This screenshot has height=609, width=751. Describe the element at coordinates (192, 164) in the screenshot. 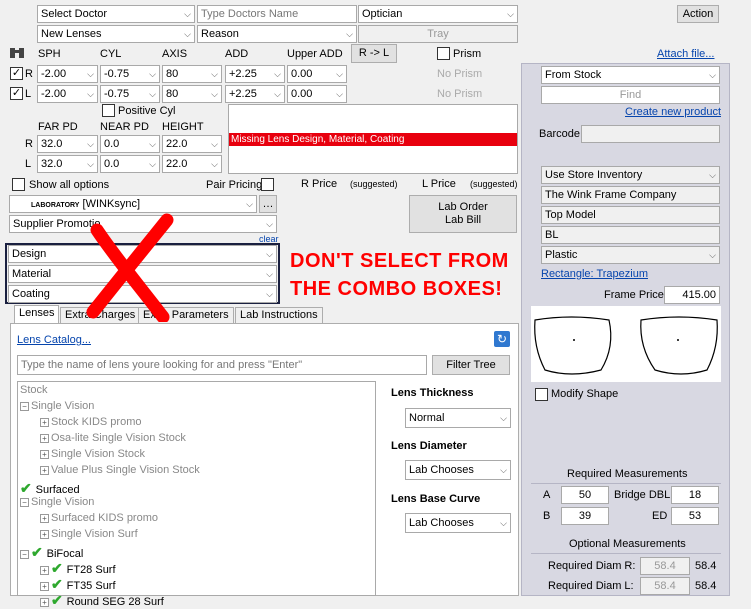

I see `left-height-select: 22.0 ⌵` at that location.